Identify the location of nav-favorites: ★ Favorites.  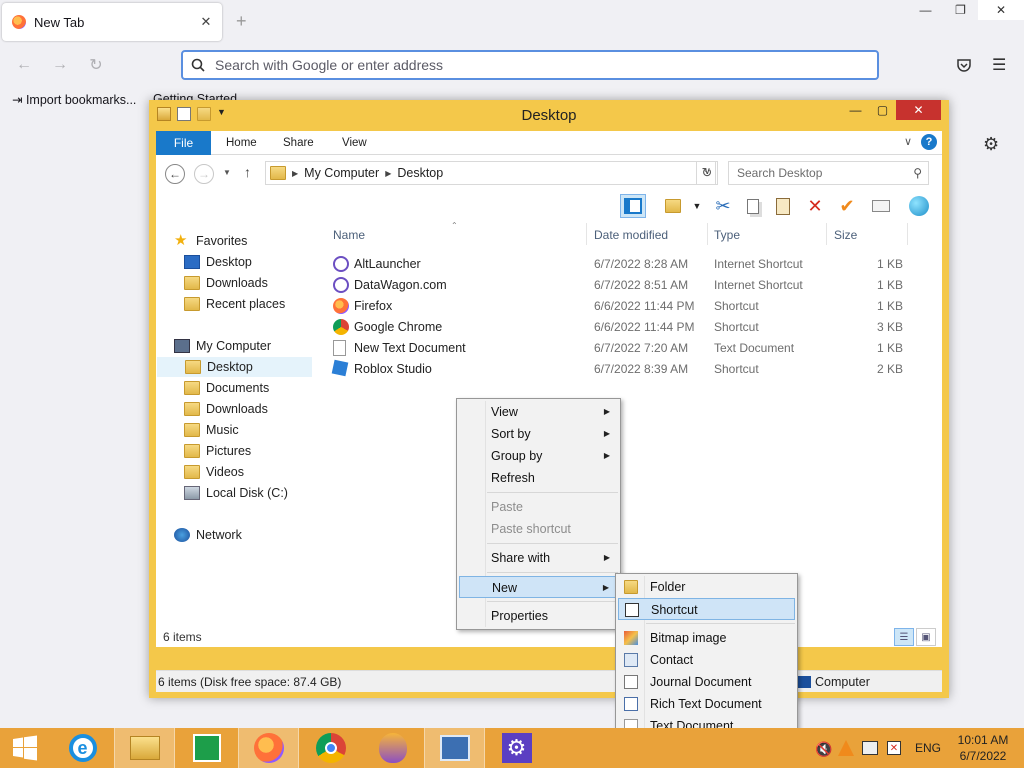
(210, 241).